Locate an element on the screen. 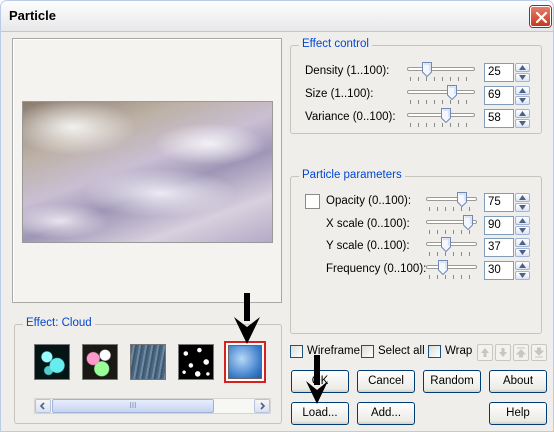  variance-up-button is located at coordinates (522, 113).